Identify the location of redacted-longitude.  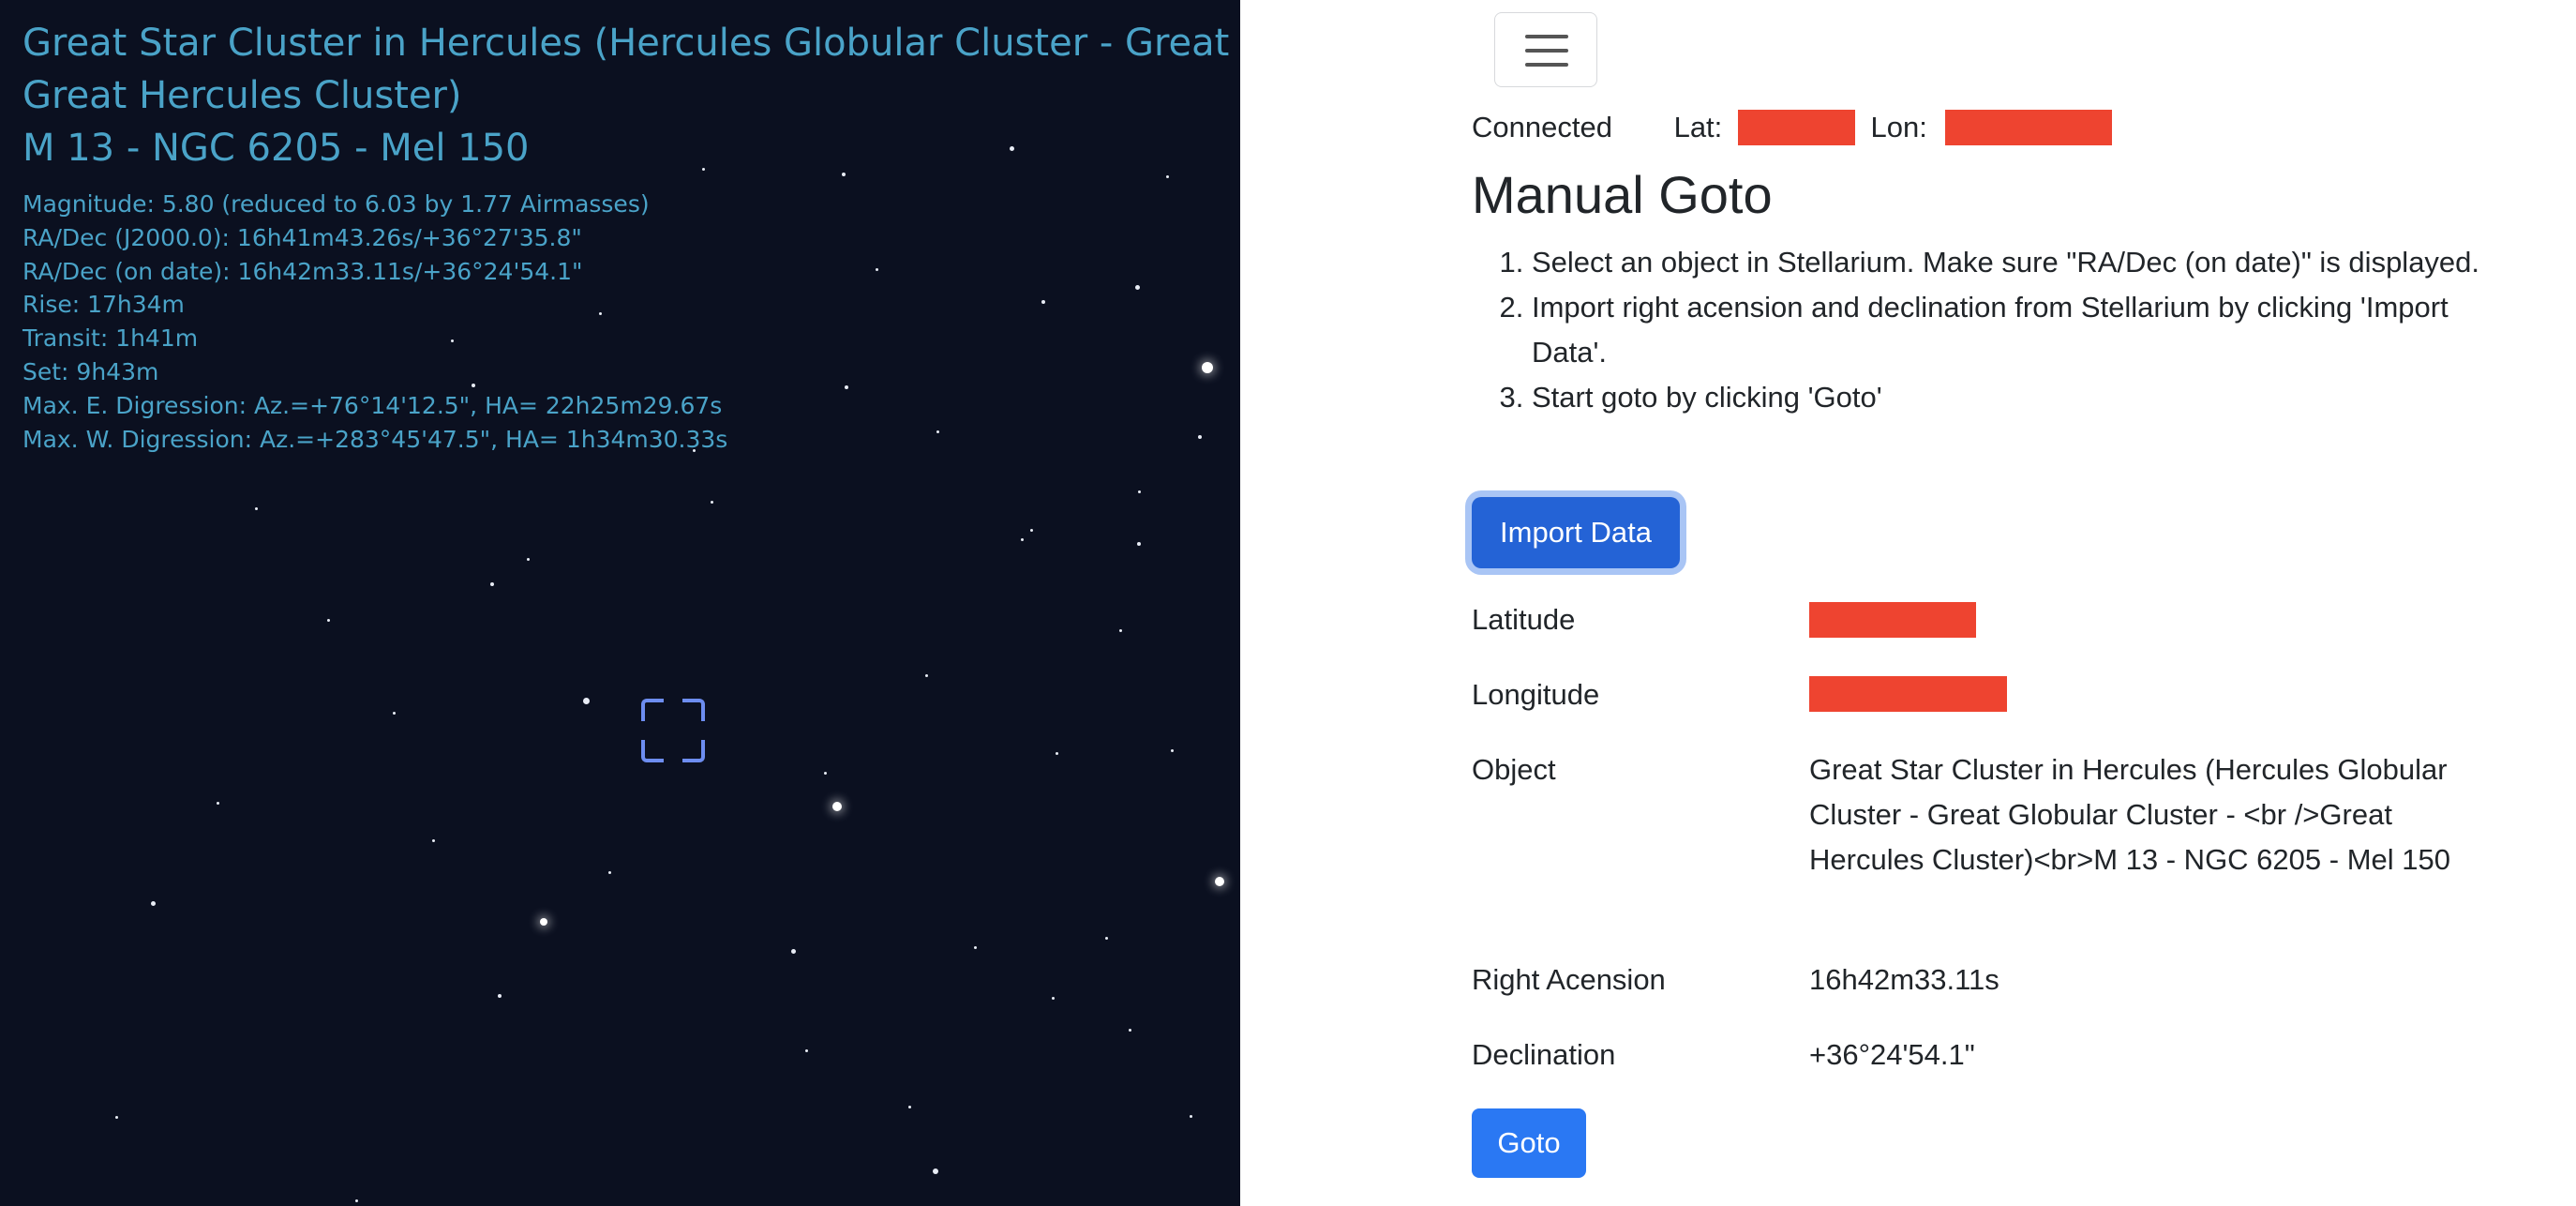
(2028, 127).